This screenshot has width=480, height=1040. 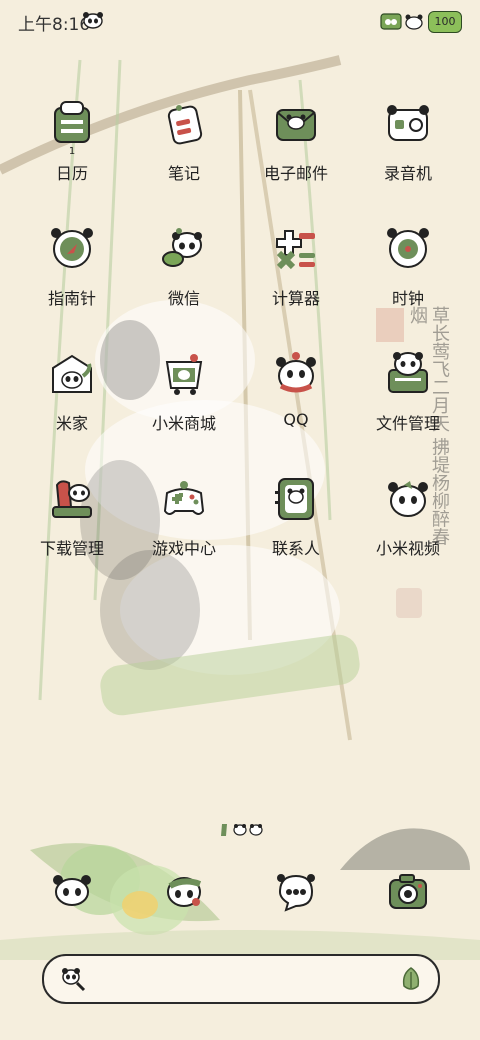 I want to click on app-qq: QQ, so click(x=296, y=397).